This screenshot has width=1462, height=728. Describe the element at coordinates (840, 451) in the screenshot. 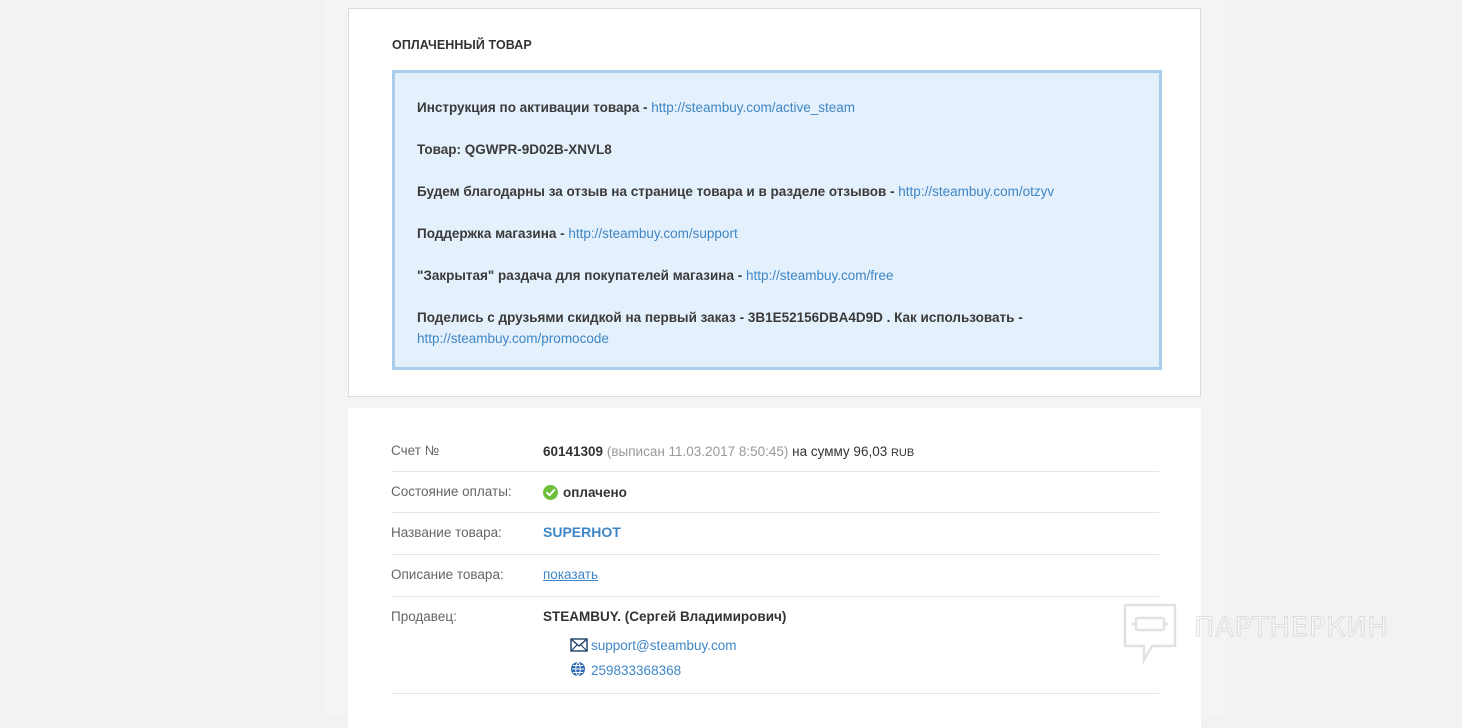

I see `account-sum: на сумму 96,03` at that location.